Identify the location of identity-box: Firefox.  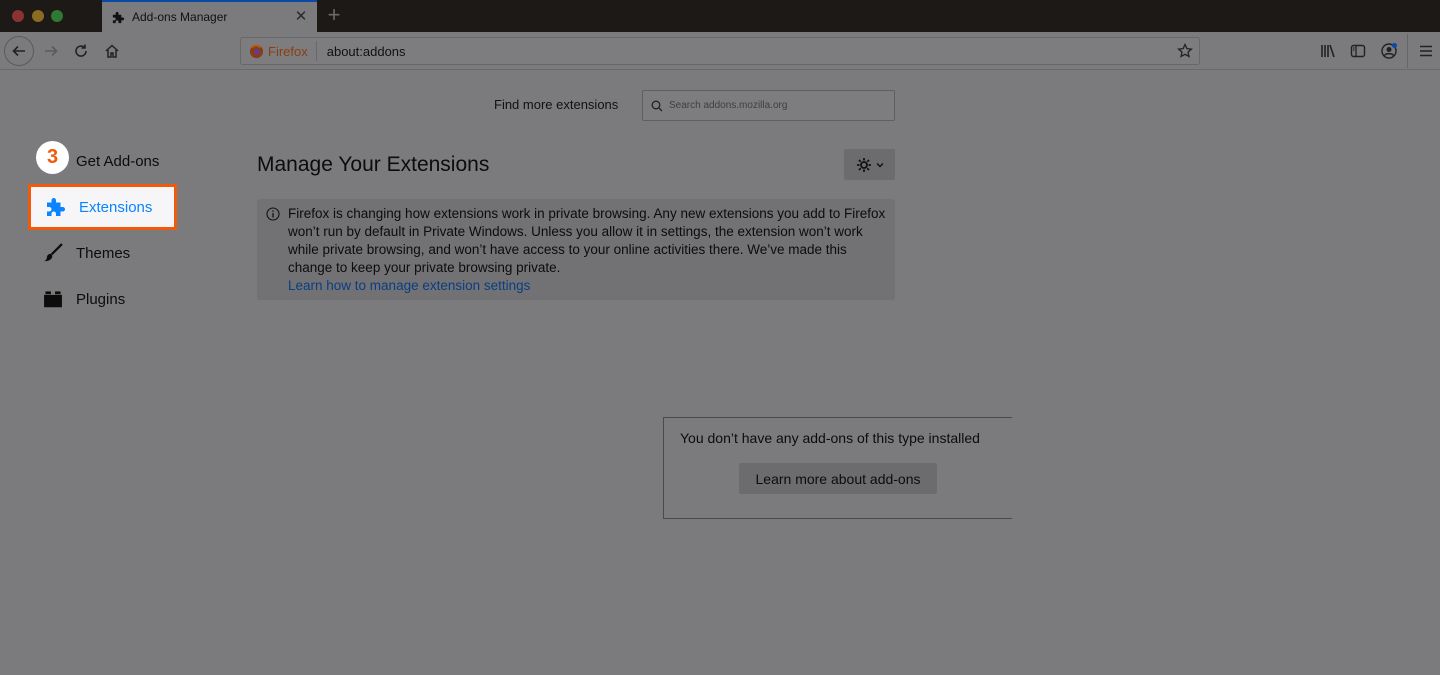
(279, 51).